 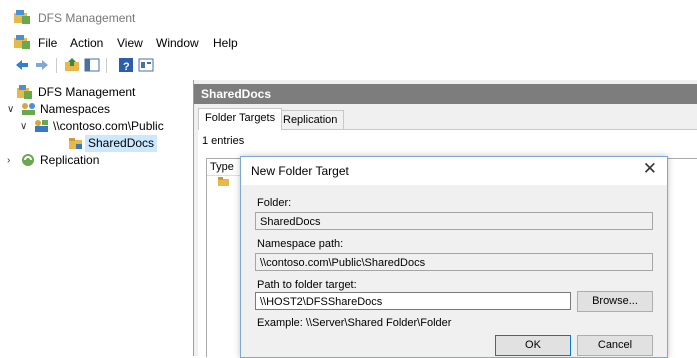 I want to click on window-title: DFS Management, so click(x=87, y=18).